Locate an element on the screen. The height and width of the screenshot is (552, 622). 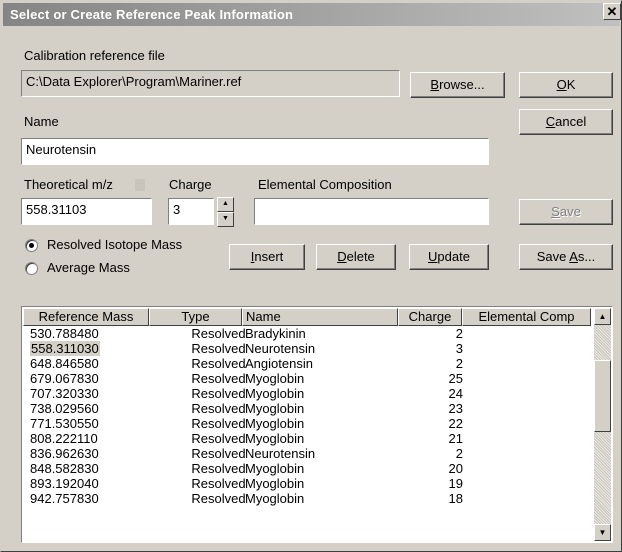
col-header-type: Type is located at coordinates (195, 317).